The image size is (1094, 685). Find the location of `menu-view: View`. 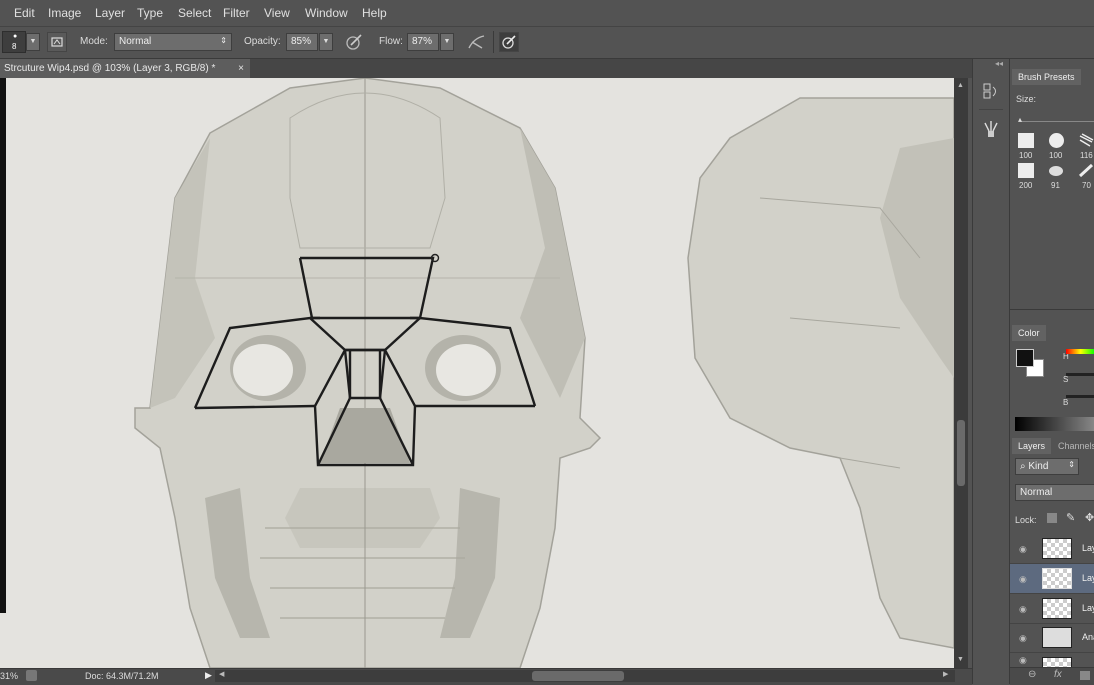

menu-view: View is located at coordinates (277, 13).